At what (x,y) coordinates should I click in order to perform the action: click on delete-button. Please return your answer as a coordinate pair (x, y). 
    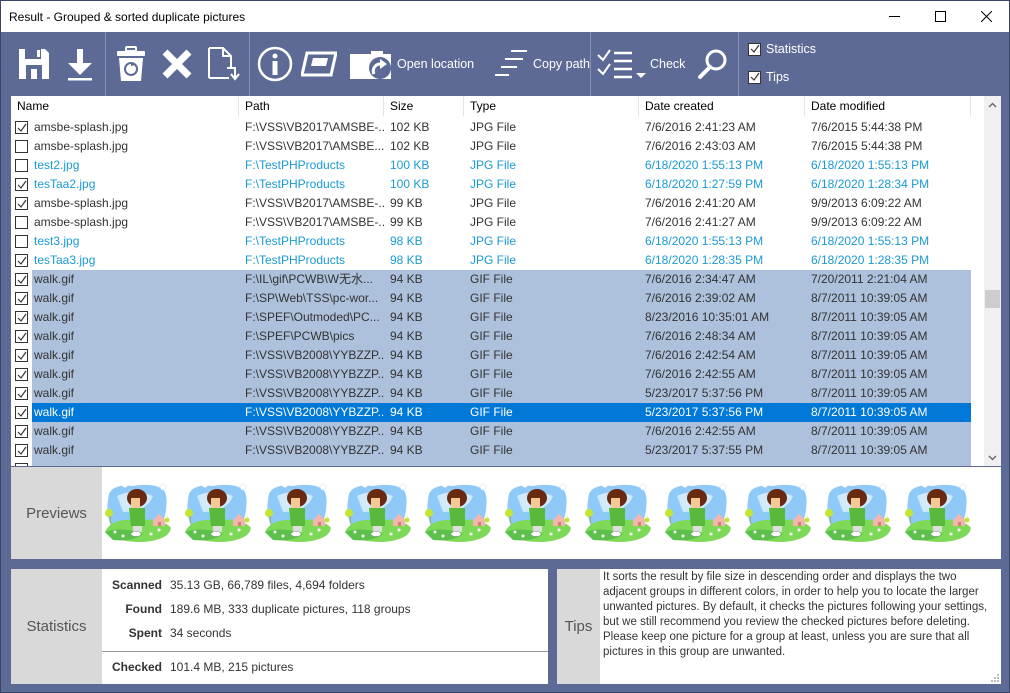
    Looking at the image, I should click on (177, 64).